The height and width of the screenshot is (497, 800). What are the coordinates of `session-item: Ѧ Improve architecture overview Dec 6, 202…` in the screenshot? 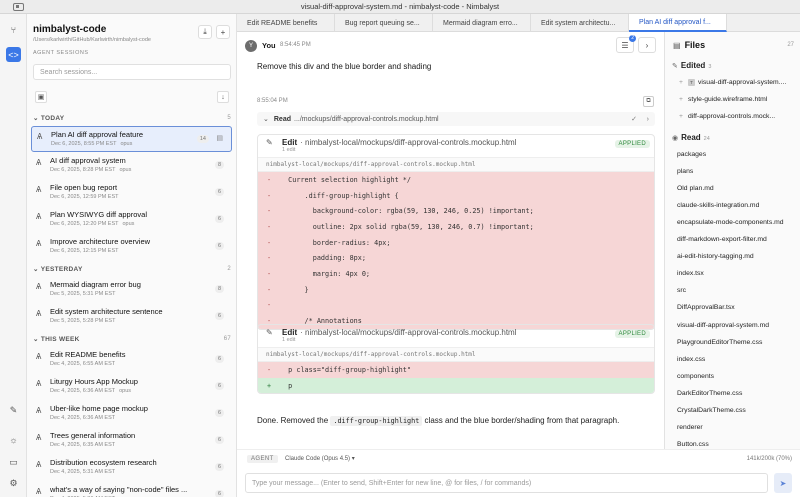 It's located at (131, 247).